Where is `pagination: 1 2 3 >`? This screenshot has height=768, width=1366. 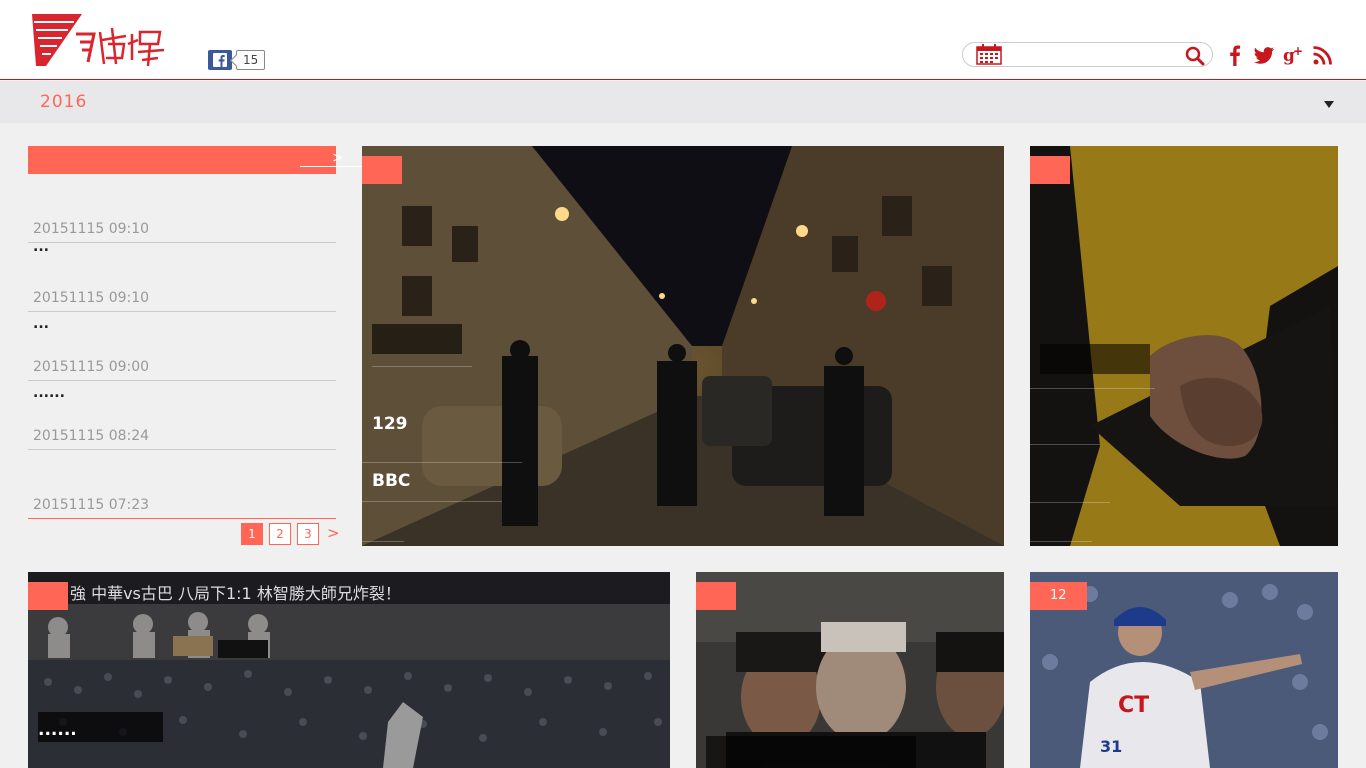
pagination: 1 2 3 > is located at coordinates (290, 534).